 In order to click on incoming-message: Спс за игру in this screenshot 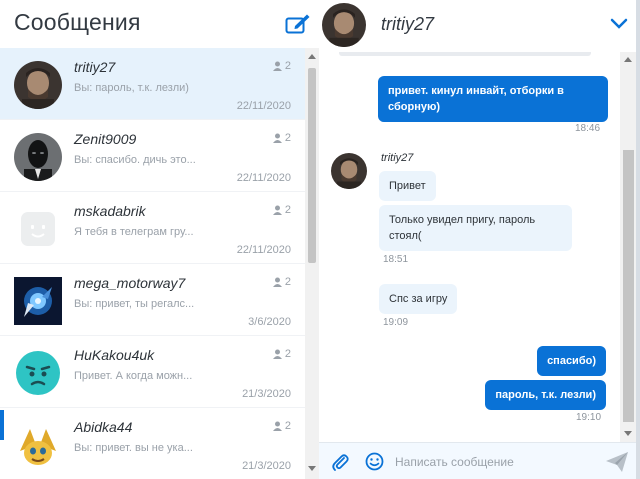, I will do `click(418, 299)`.